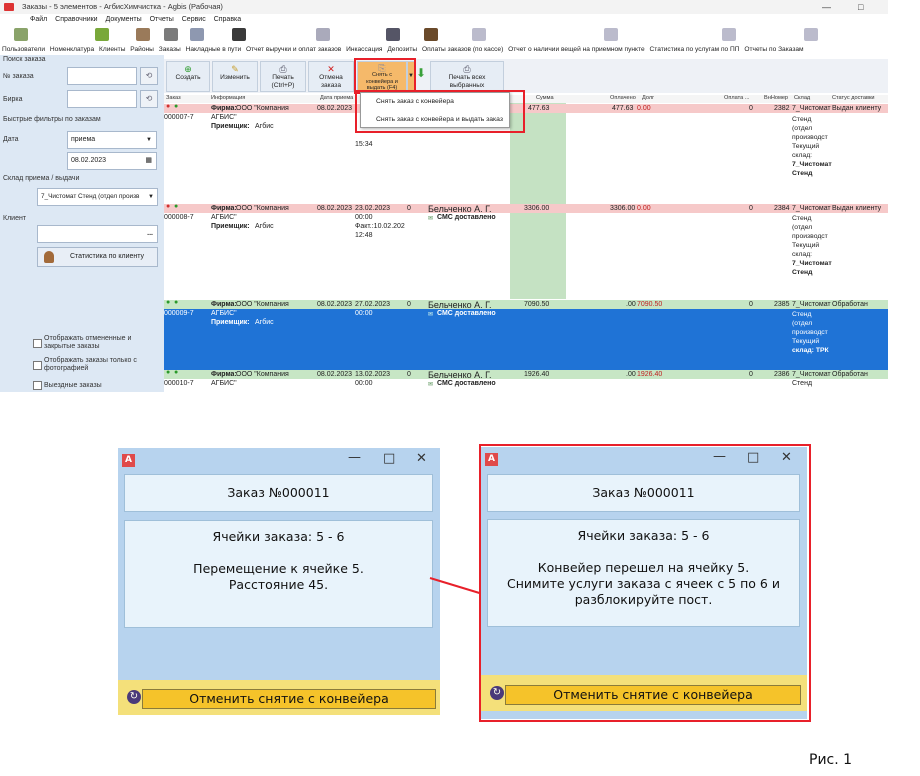  What do you see at coordinates (380, 226) in the screenshot?
I see `row-fact-date: Факт.:10.02.202` at bounding box center [380, 226].